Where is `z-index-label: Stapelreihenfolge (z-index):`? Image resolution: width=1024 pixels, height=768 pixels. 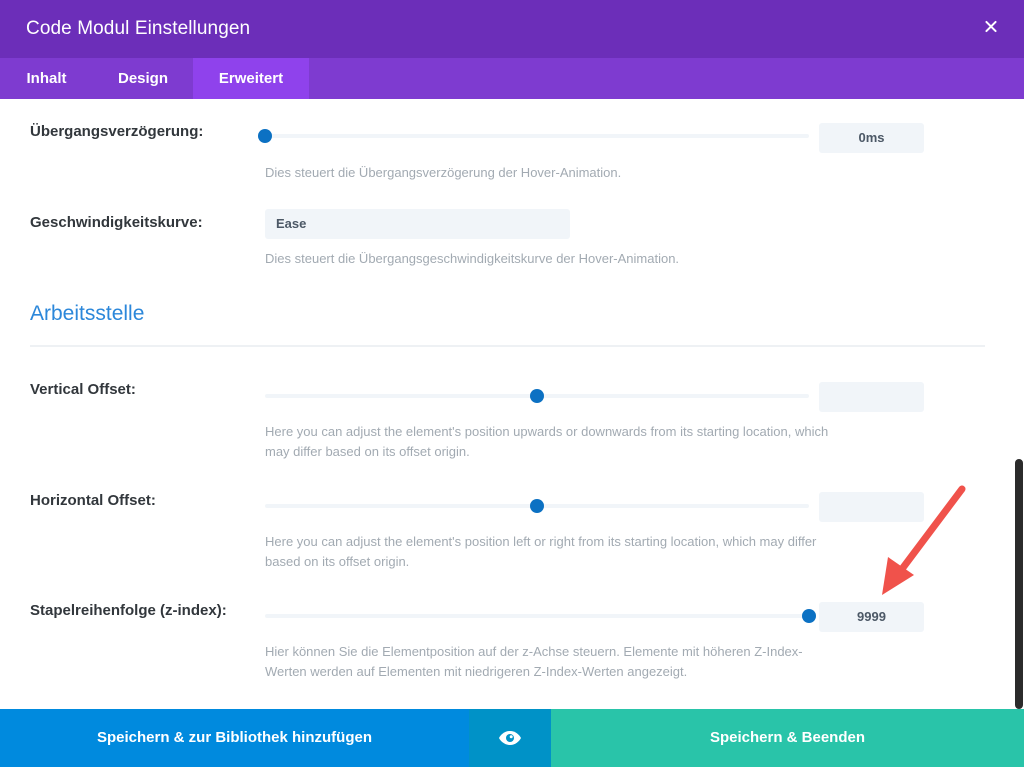
z-index-label: Stapelreihenfolge (z-index): is located at coordinates (128, 610).